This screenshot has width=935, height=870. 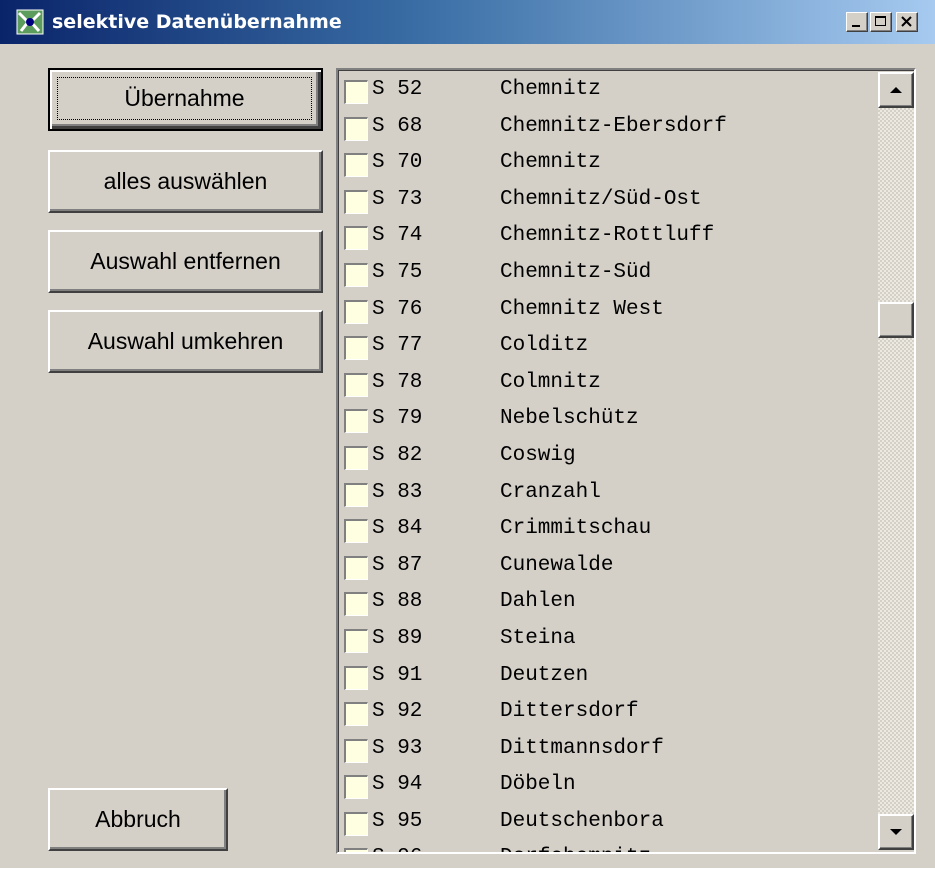 I want to click on list-item: S 96 Dorfchemnitz, so click(x=610, y=846).